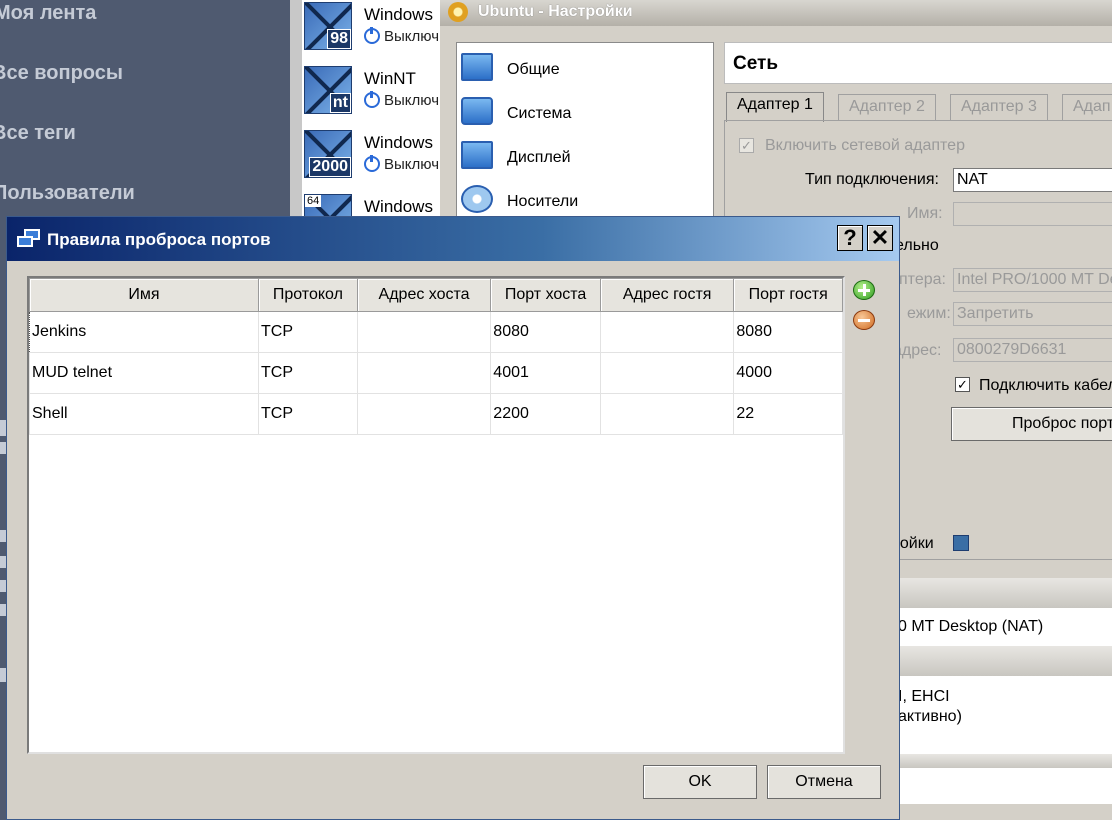  I want to click on promiscuous-label: ежим:, so click(929, 313).